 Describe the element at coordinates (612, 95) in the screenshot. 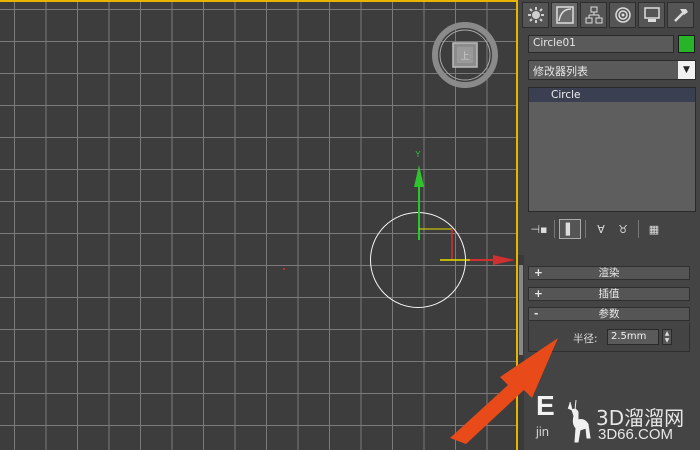

I see `stack-item-circle: Circle` at that location.